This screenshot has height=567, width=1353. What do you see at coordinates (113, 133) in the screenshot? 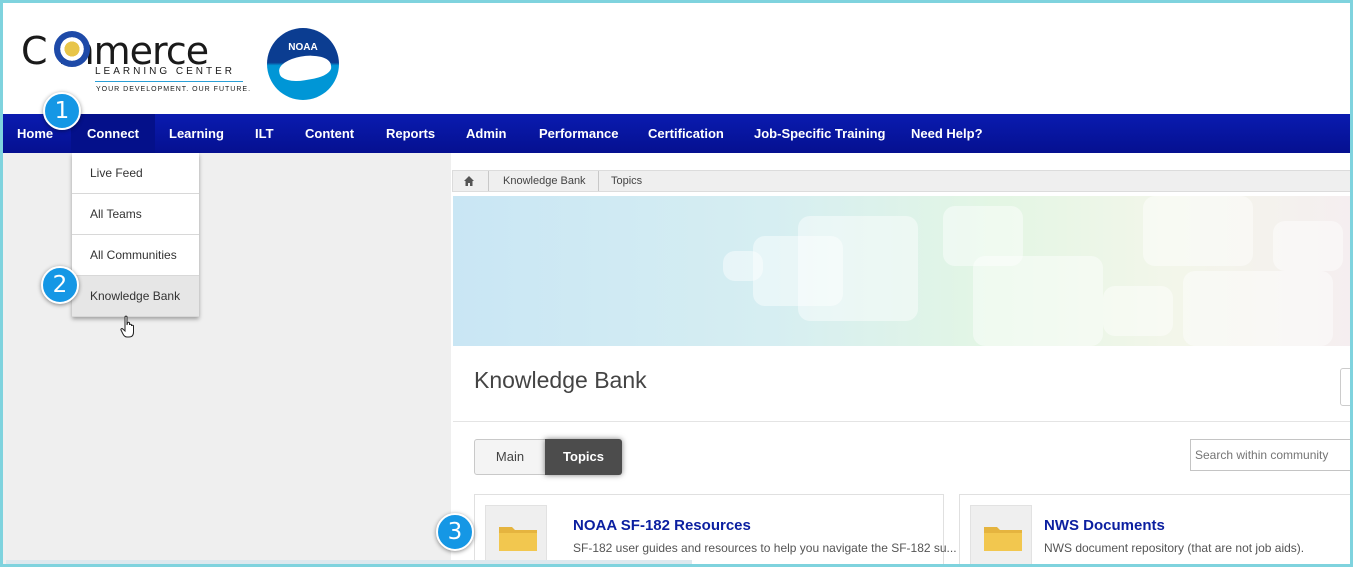
I see `nav-connect: Connect` at bounding box center [113, 133].